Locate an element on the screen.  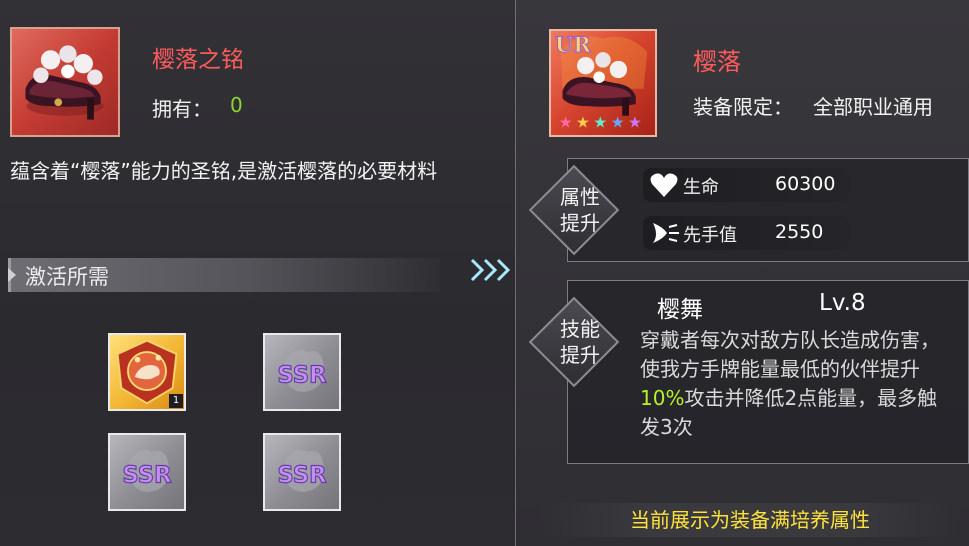
stat-initiative: 先手值 2550 is located at coordinates (746, 233).